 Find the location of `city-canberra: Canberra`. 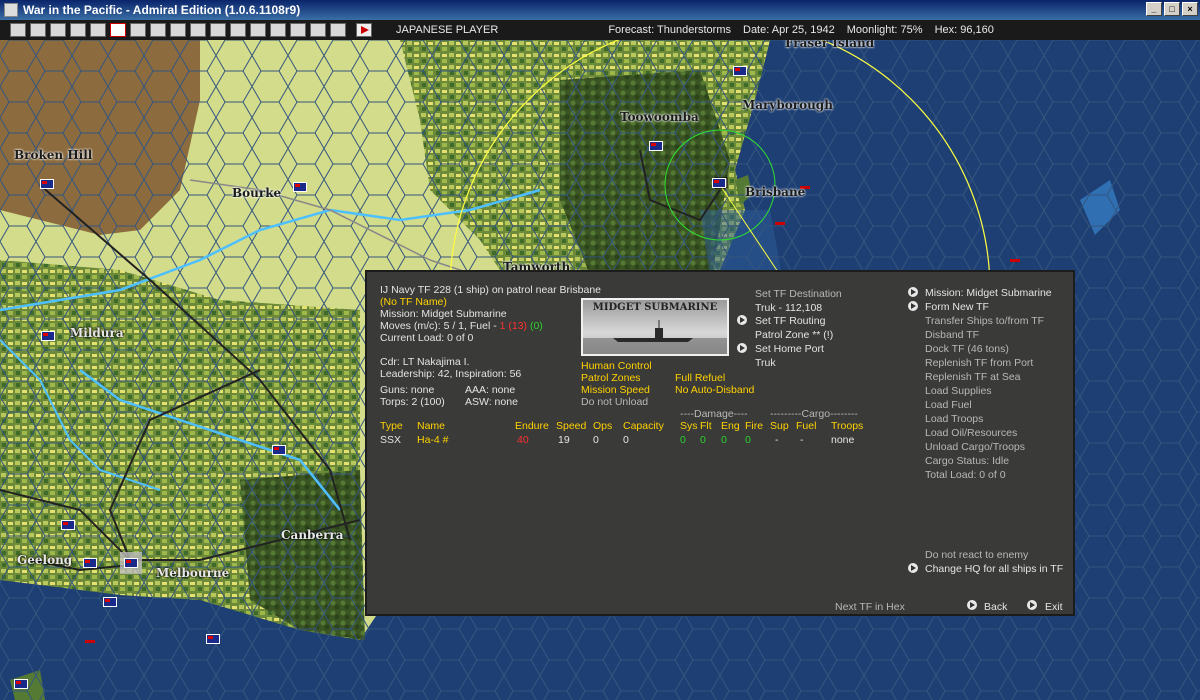

city-canberra: Canberra is located at coordinates (312, 535).